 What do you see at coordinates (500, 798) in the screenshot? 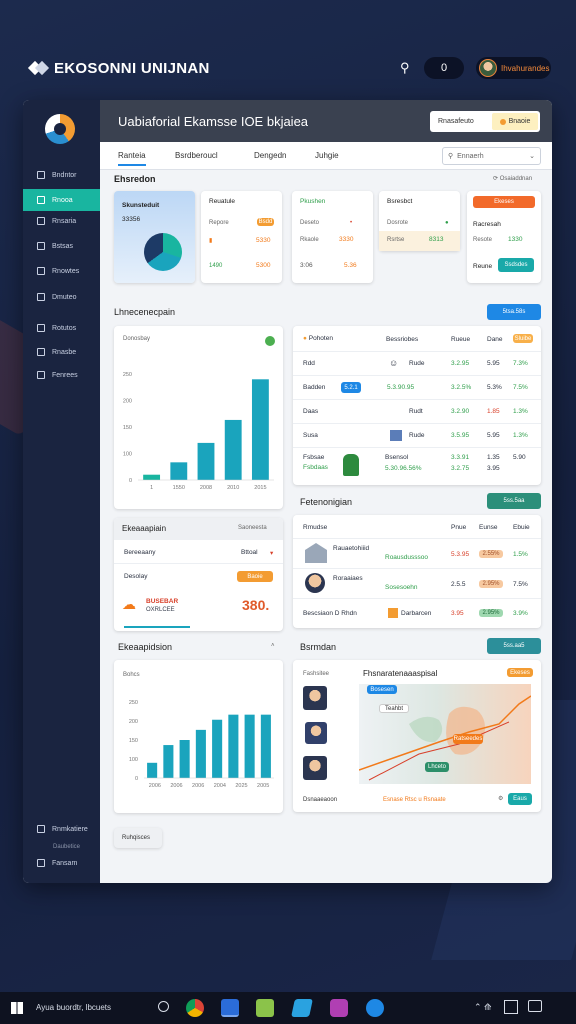
I see `settings-icon: ⚙` at bounding box center [500, 798].